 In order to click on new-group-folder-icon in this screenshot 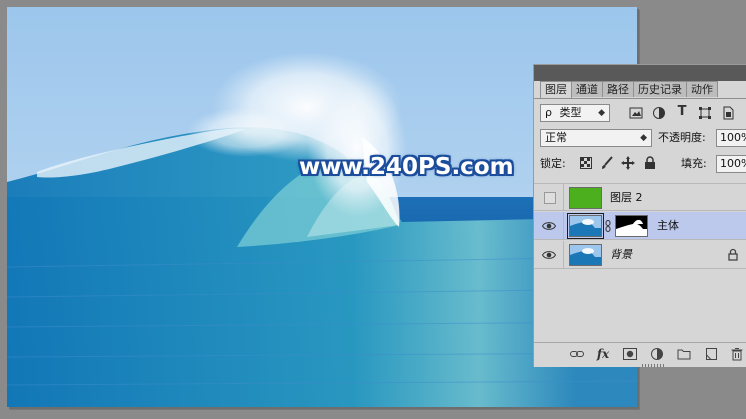, I will do `click(684, 354)`.